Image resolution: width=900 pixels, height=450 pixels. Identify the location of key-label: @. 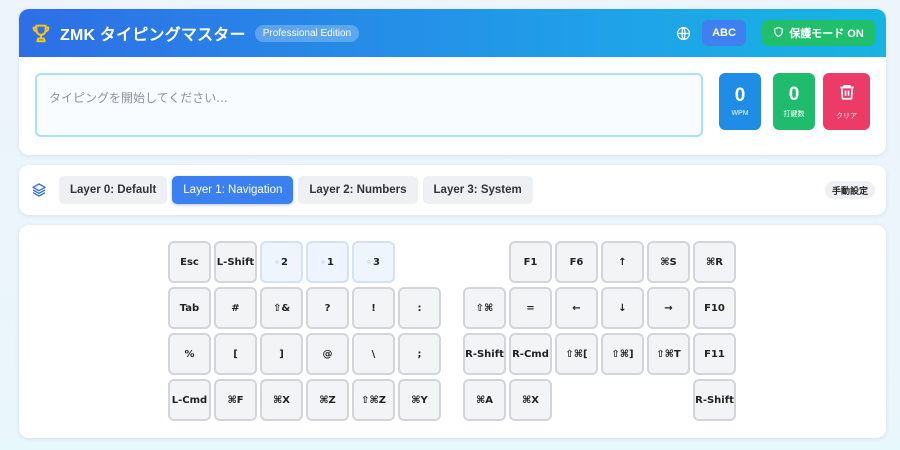
(327, 354).